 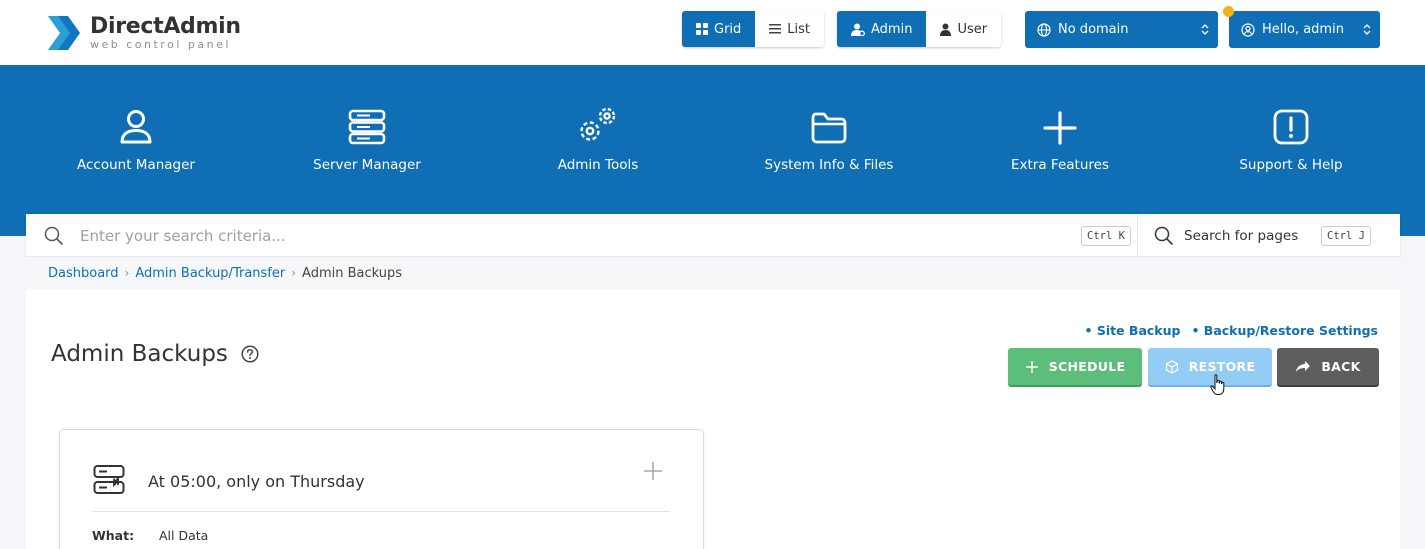 What do you see at coordinates (1087, 366) in the screenshot?
I see `schedule-button-label: SCHEDULE` at bounding box center [1087, 366].